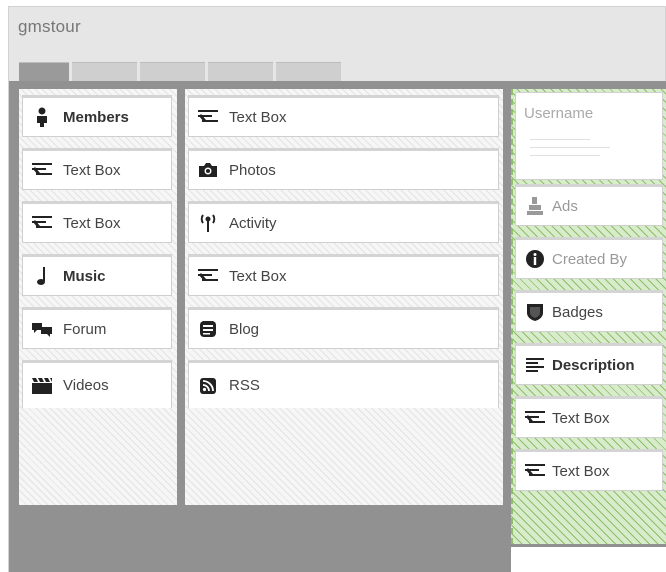 The image size is (666, 572). Describe the element at coordinates (593, 365) in the screenshot. I see `widget-label: Description` at that location.